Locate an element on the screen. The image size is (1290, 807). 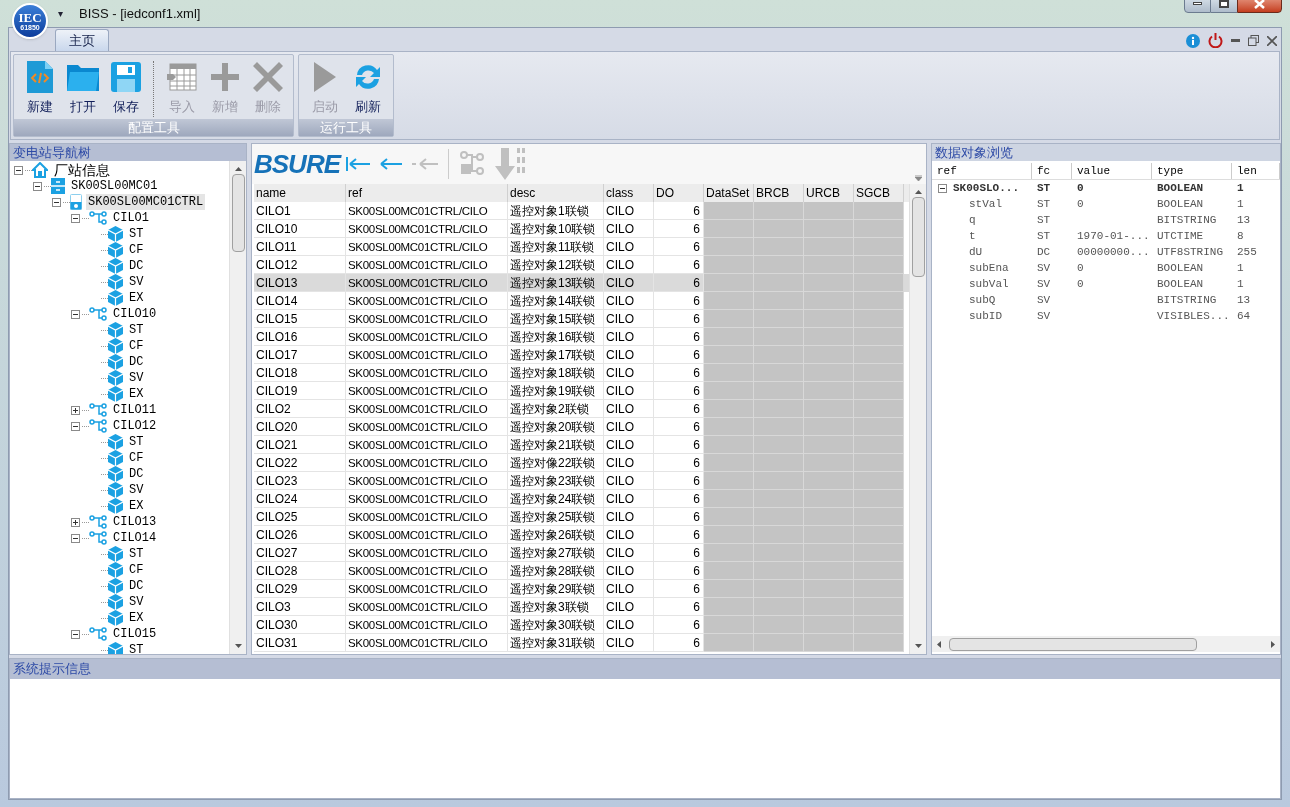
table-cell: ST is located at coordinates (1044, 220).